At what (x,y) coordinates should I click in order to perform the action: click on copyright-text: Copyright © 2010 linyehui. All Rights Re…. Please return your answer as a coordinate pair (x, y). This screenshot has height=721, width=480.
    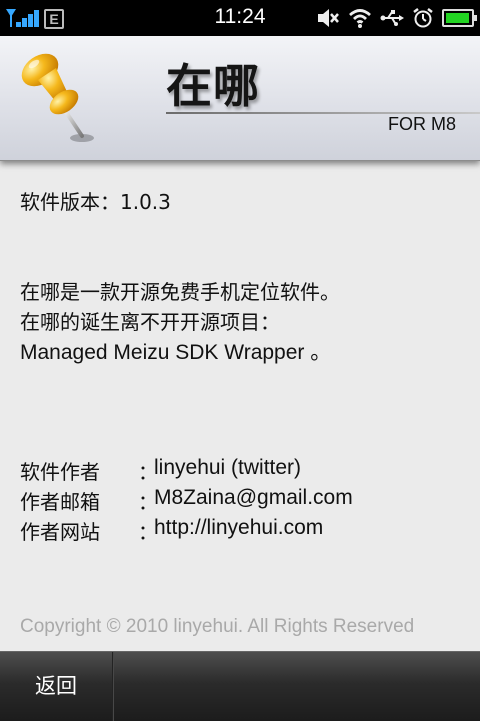
    Looking at the image, I should click on (217, 626).